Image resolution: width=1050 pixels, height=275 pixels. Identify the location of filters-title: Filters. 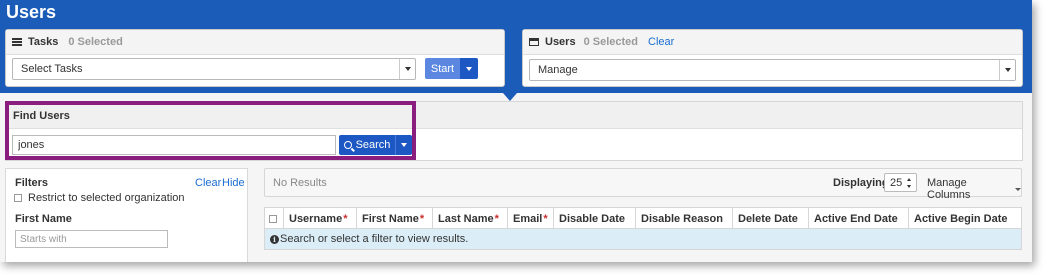
(32, 183).